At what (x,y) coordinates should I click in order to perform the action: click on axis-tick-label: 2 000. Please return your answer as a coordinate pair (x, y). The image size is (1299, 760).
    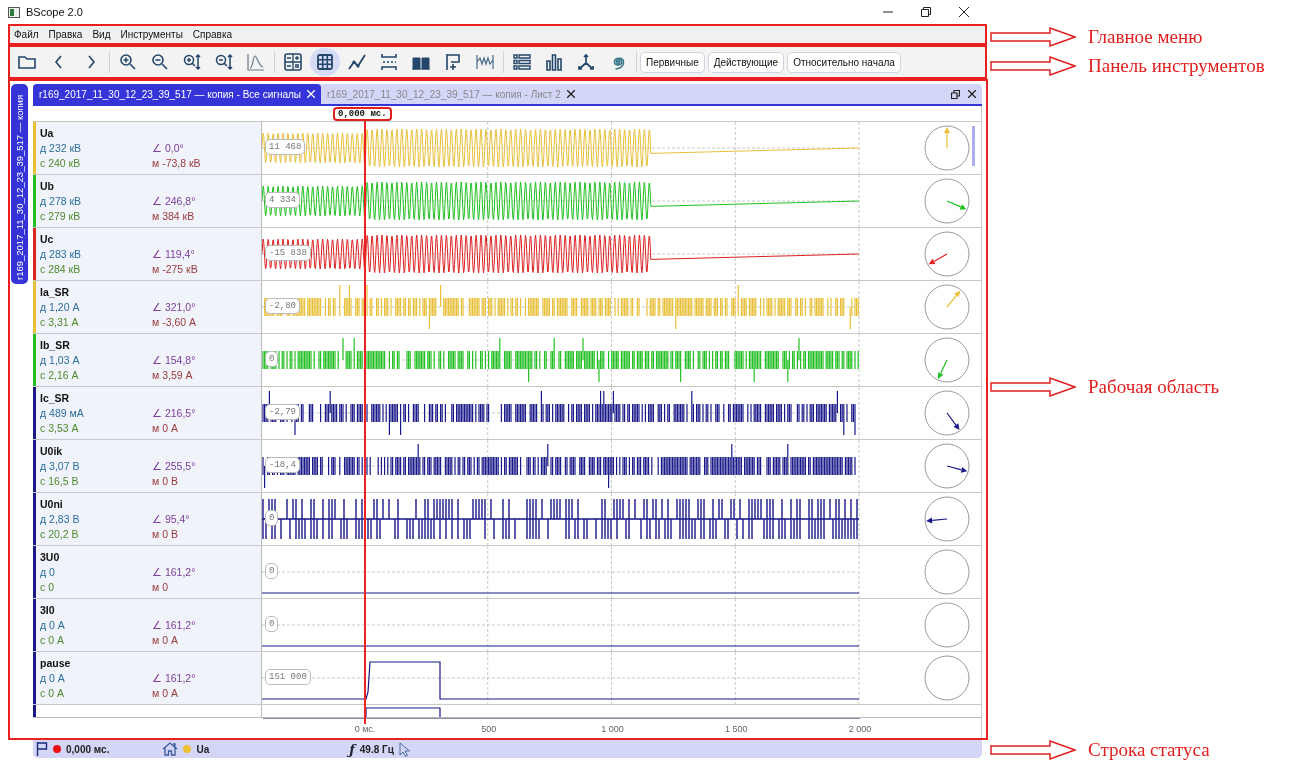
    Looking at the image, I should click on (860, 729).